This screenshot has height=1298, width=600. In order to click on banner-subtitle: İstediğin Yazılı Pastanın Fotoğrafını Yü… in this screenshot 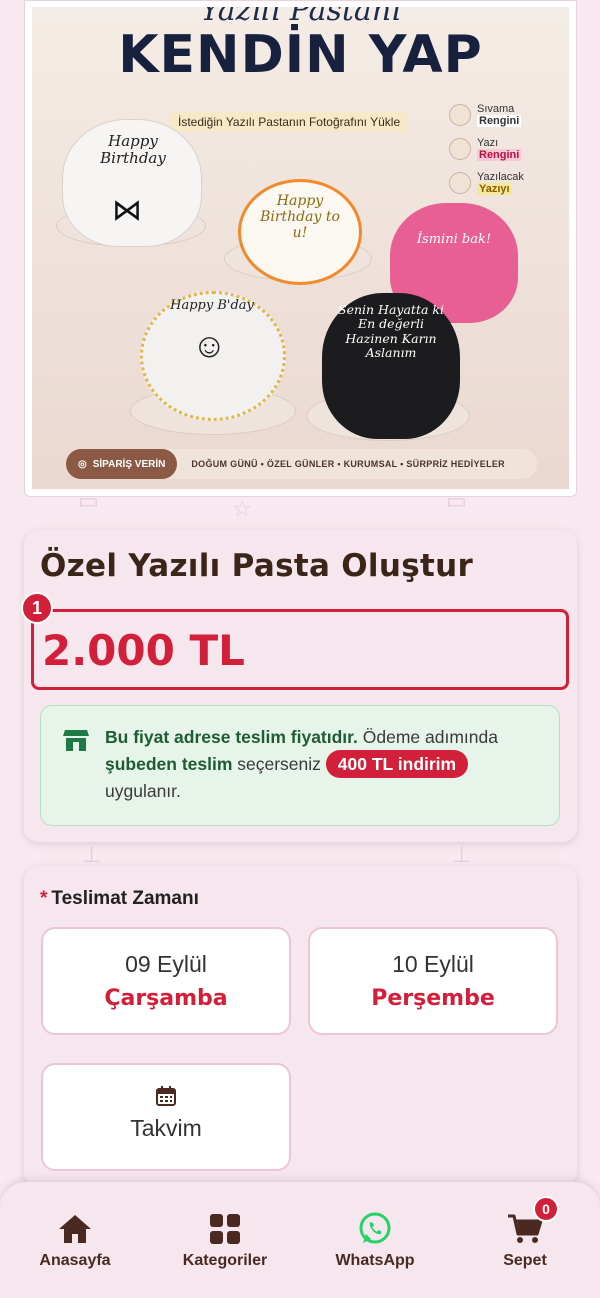, I will do `click(289, 122)`.